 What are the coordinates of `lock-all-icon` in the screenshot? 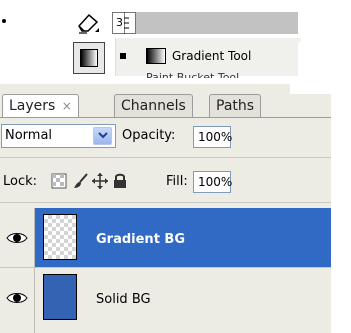 It's located at (120, 181).